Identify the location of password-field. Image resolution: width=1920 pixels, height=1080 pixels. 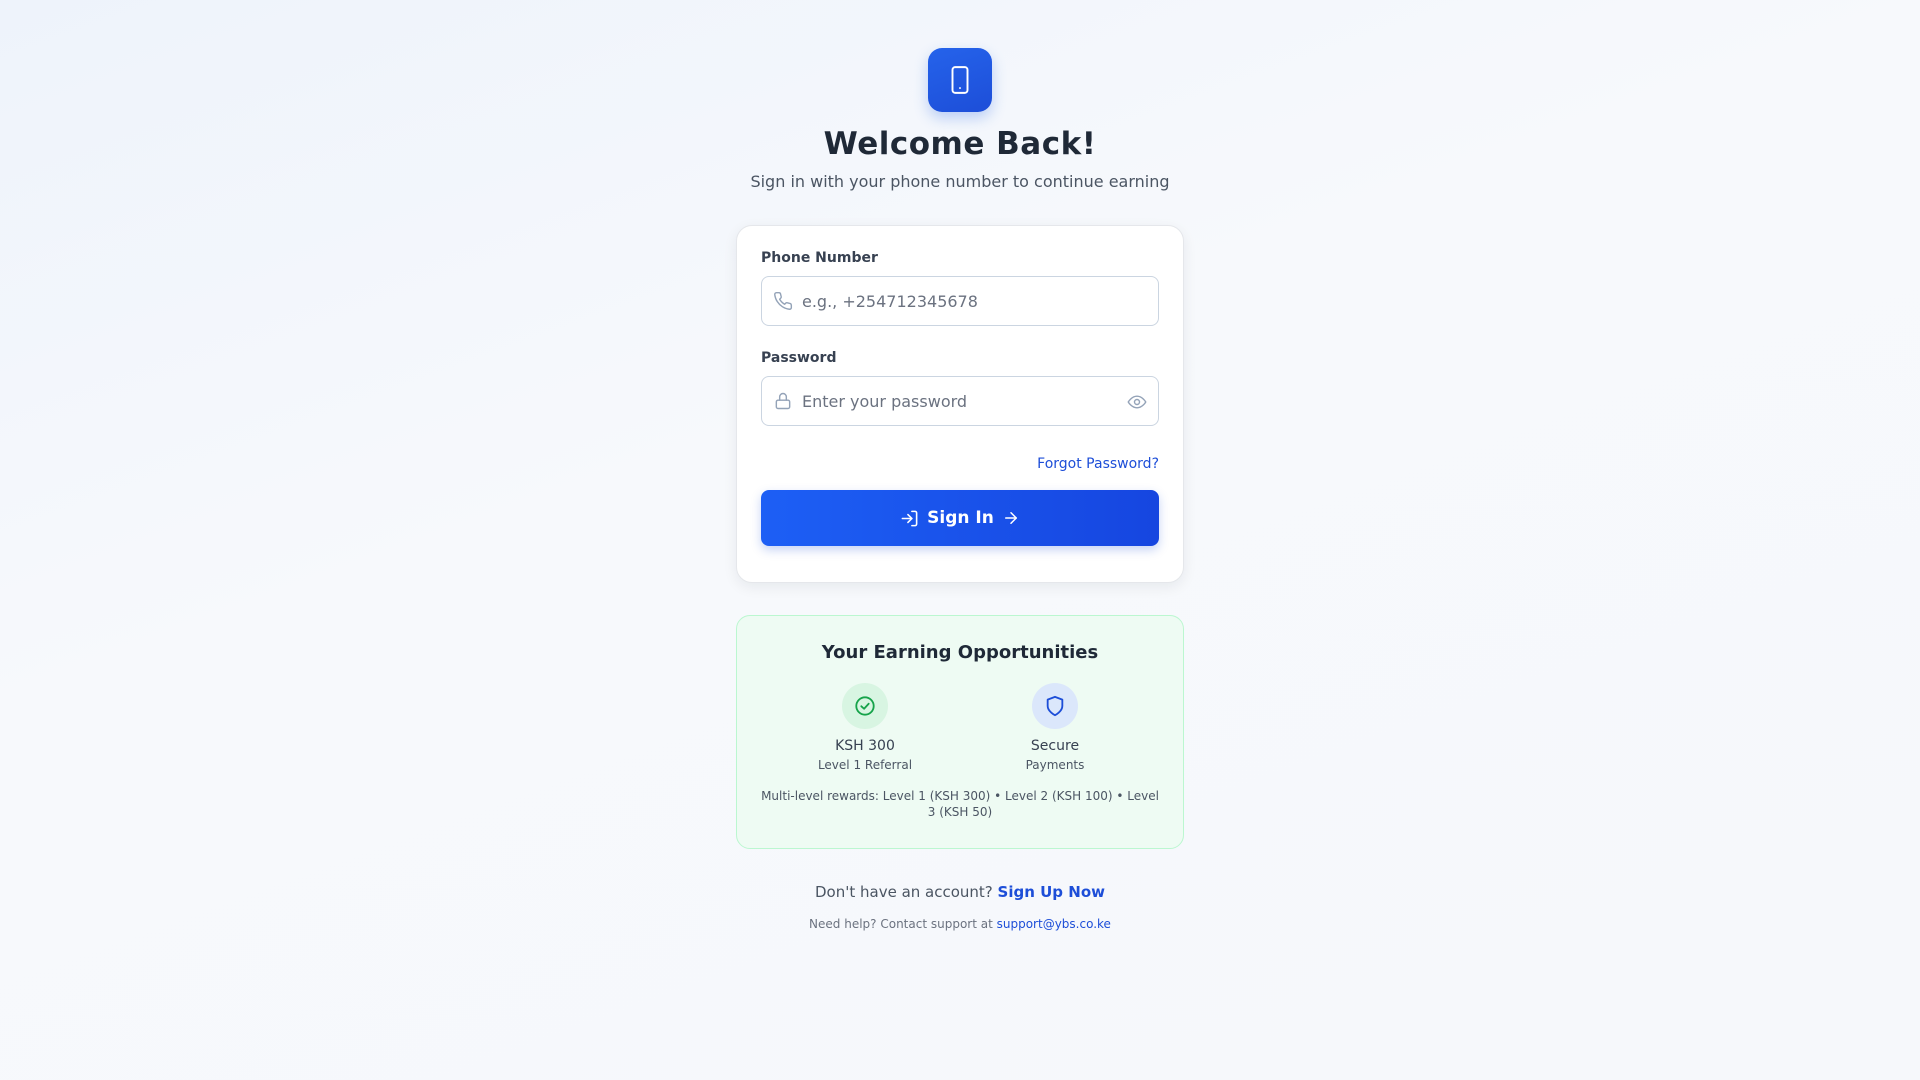
(960, 401).